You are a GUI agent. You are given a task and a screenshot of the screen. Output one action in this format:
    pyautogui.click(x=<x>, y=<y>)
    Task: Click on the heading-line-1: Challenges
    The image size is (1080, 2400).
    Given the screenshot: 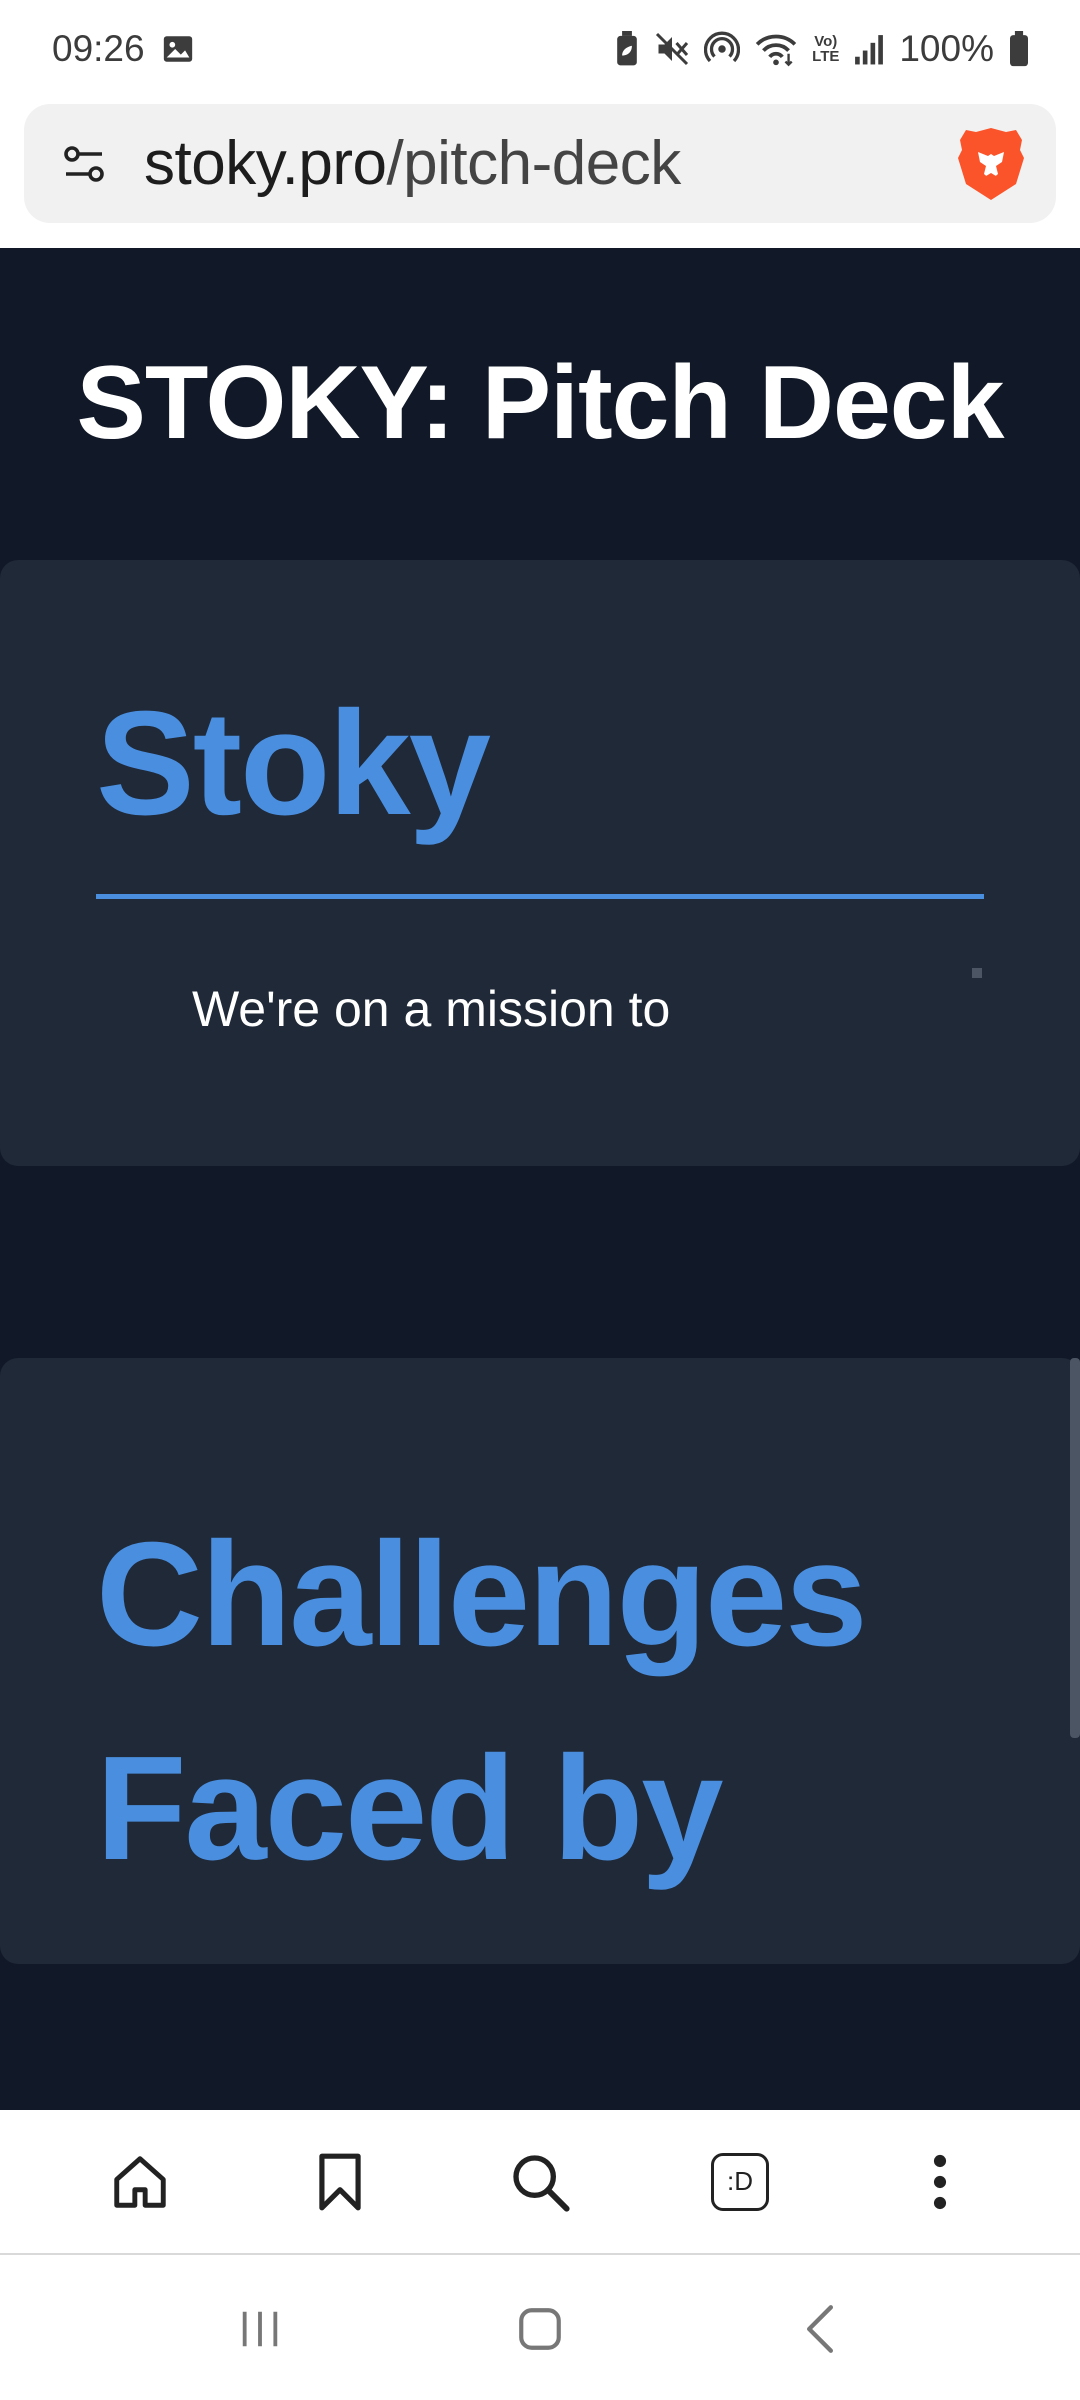 What is the action you would take?
    pyautogui.click(x=482, y=1594)
    